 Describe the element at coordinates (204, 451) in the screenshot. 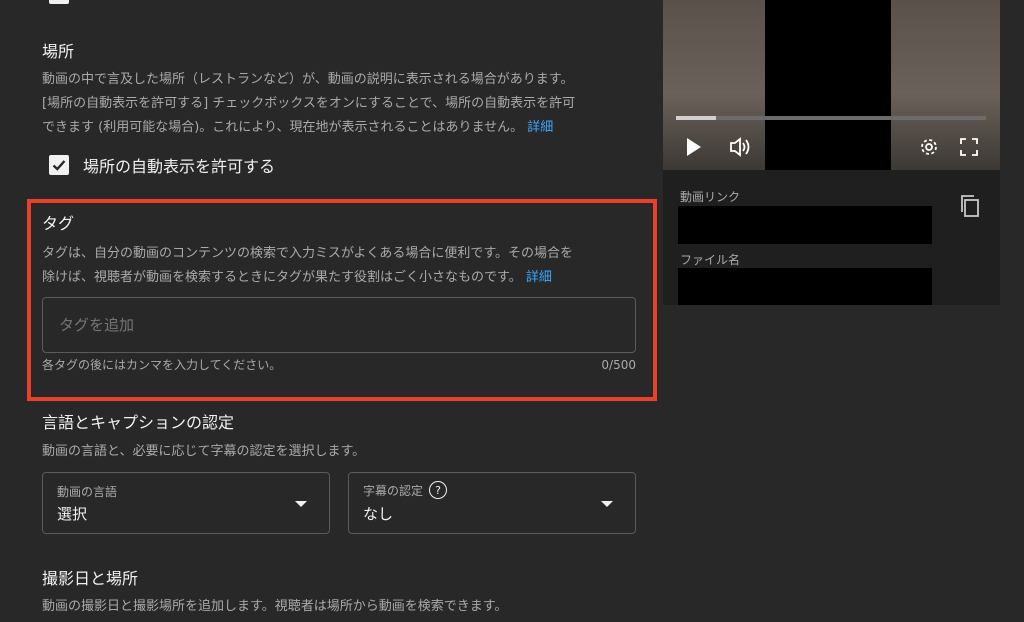

I see `language-description: 動画の言語と、必要に応じて字幕の認定を選択します。` at that location.